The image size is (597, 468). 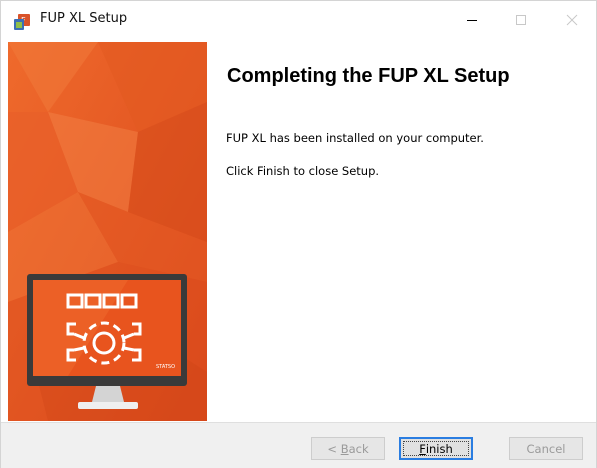 I want to click on back-button-prefix: <, so click(x=334, y=448).